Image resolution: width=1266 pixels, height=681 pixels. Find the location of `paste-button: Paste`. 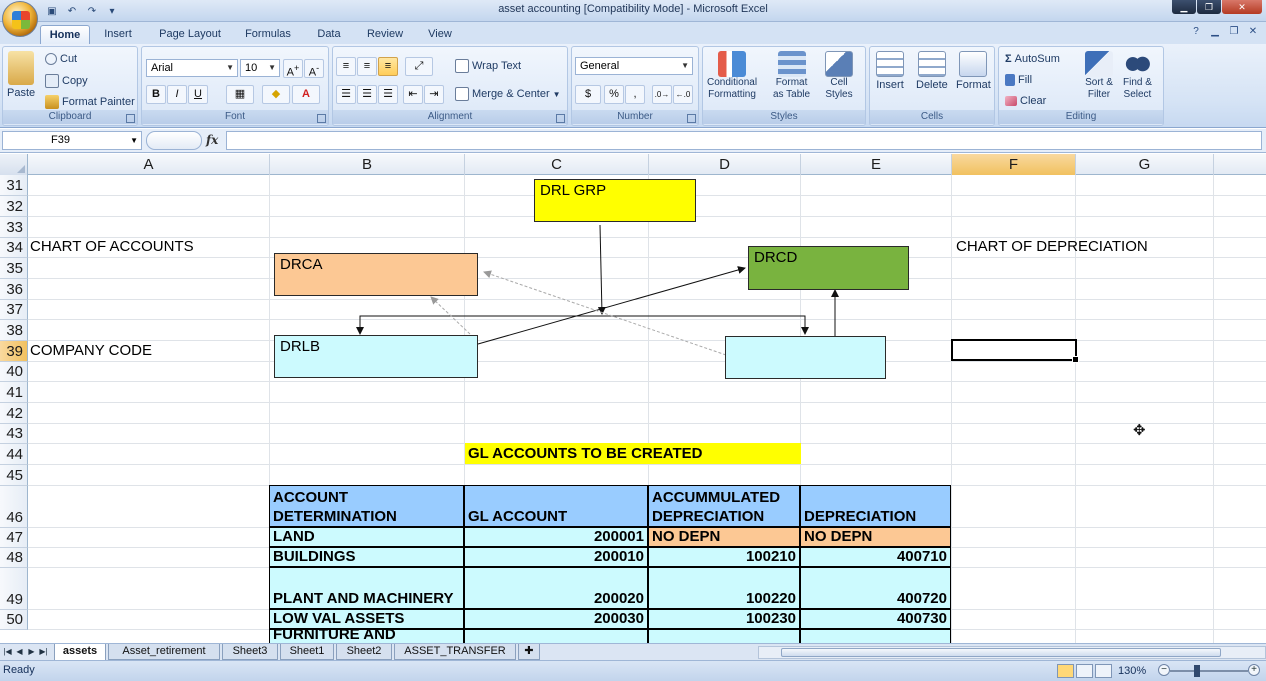

paste-button: Paste is located at coordinates (21, 75).